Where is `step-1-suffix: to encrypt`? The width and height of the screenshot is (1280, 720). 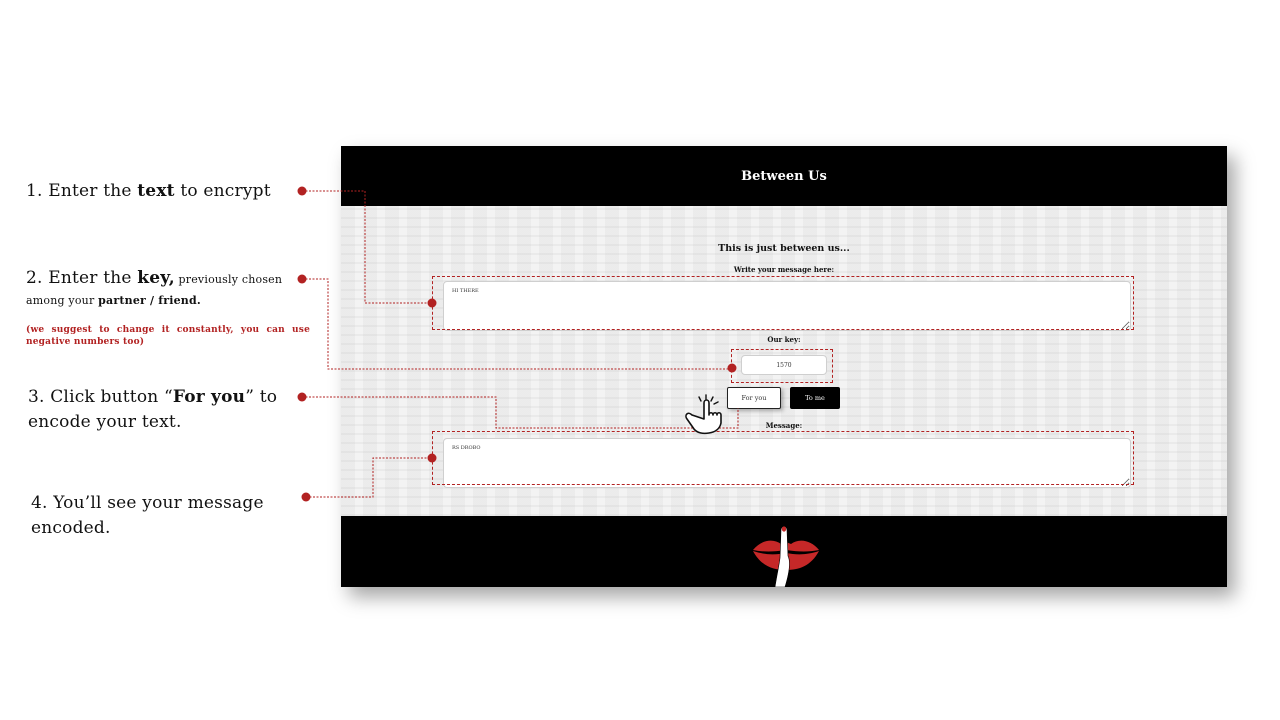
step-1-suffix: to encrypt is located at coordinates (222, 191).